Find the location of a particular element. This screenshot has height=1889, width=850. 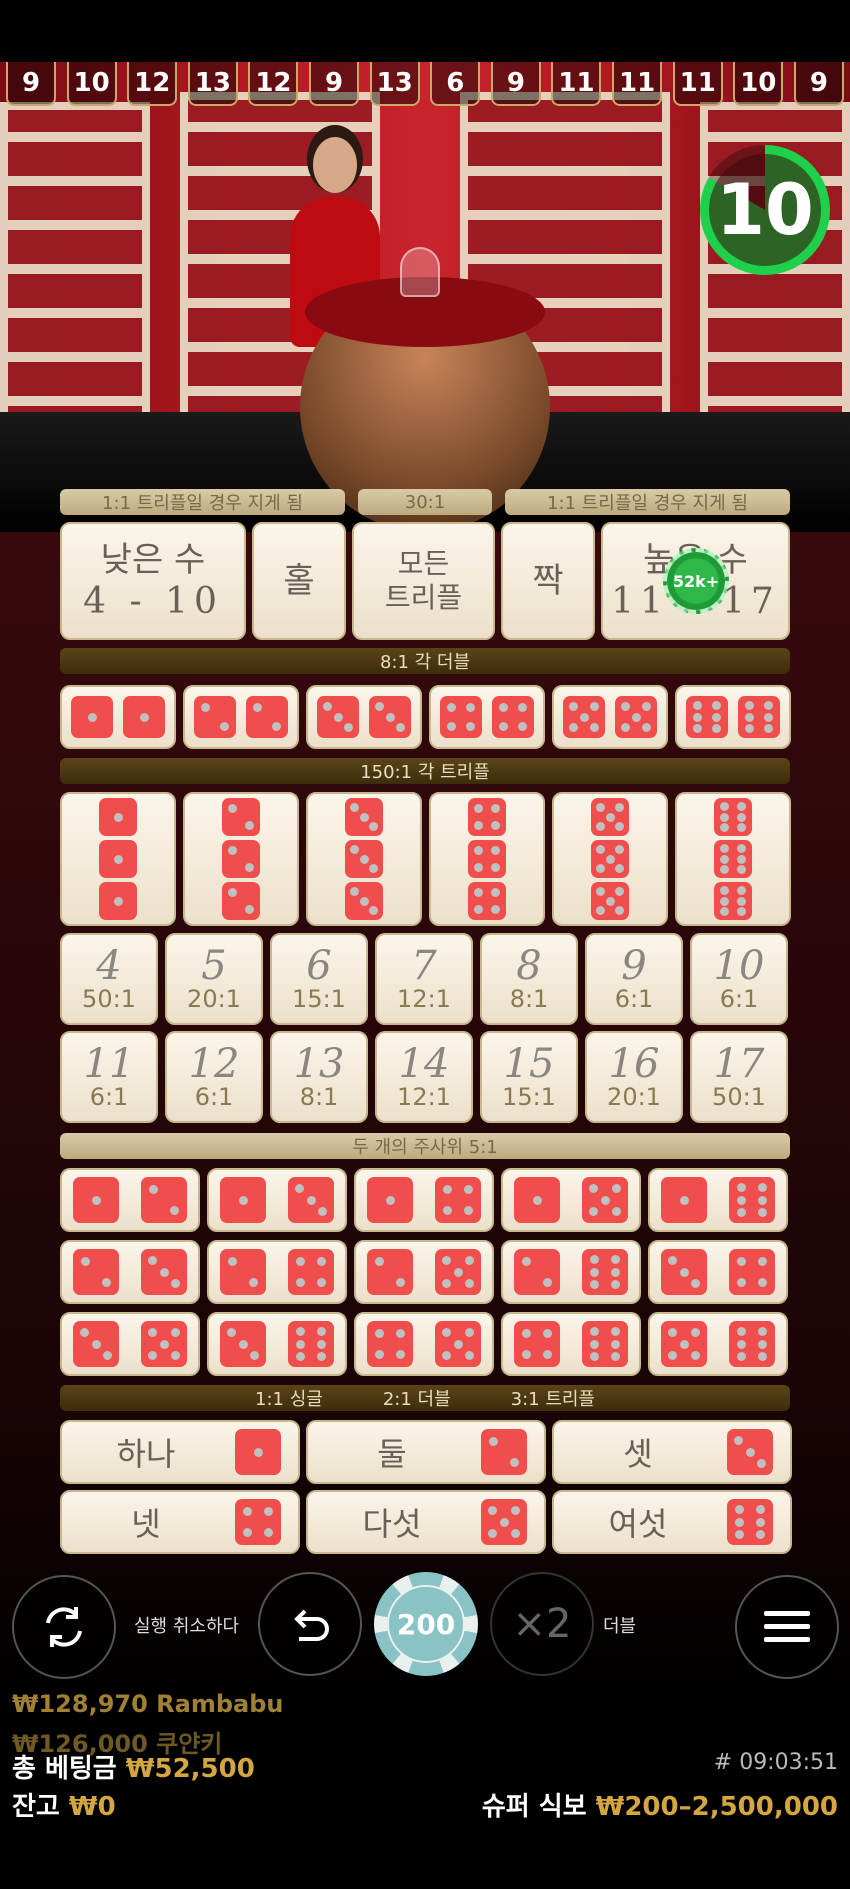

single-label: 넷 is located at coordinates (146, 1524).